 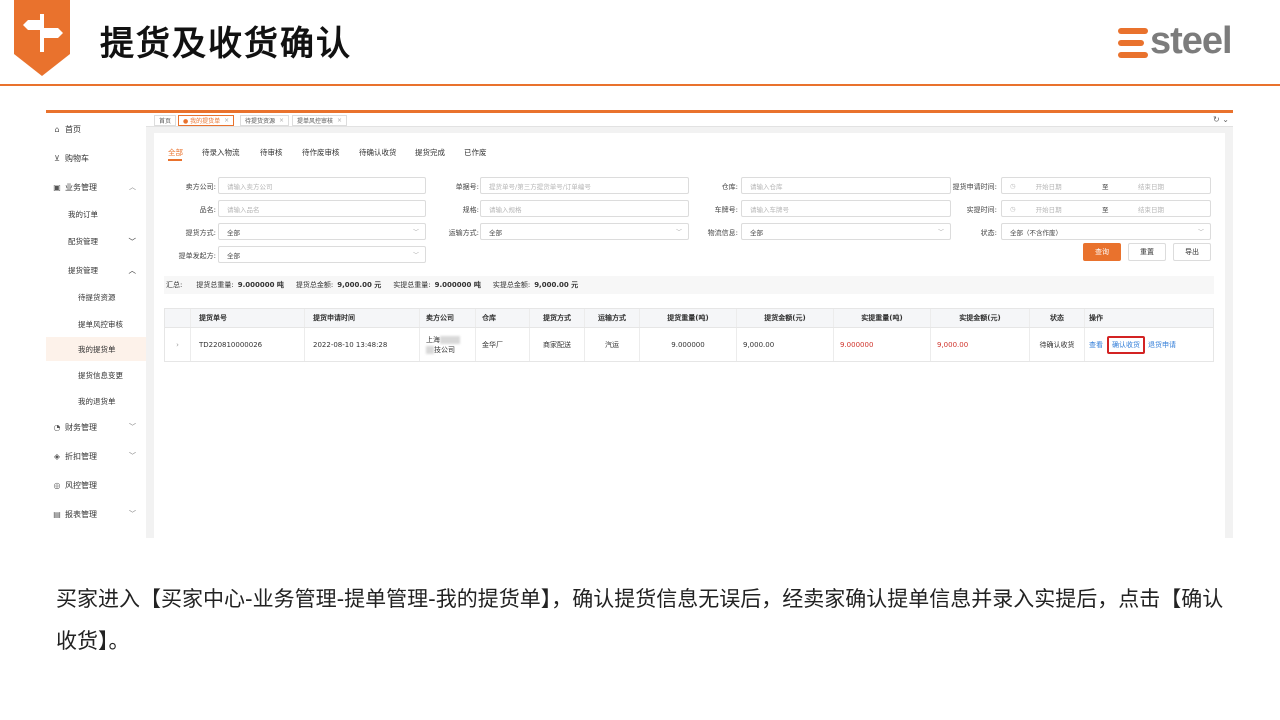 What do you see at coordinates (248, 344) in the screenshot?
I see `cell-bill-no: TD220810000026` at bounding box center [248, 344].